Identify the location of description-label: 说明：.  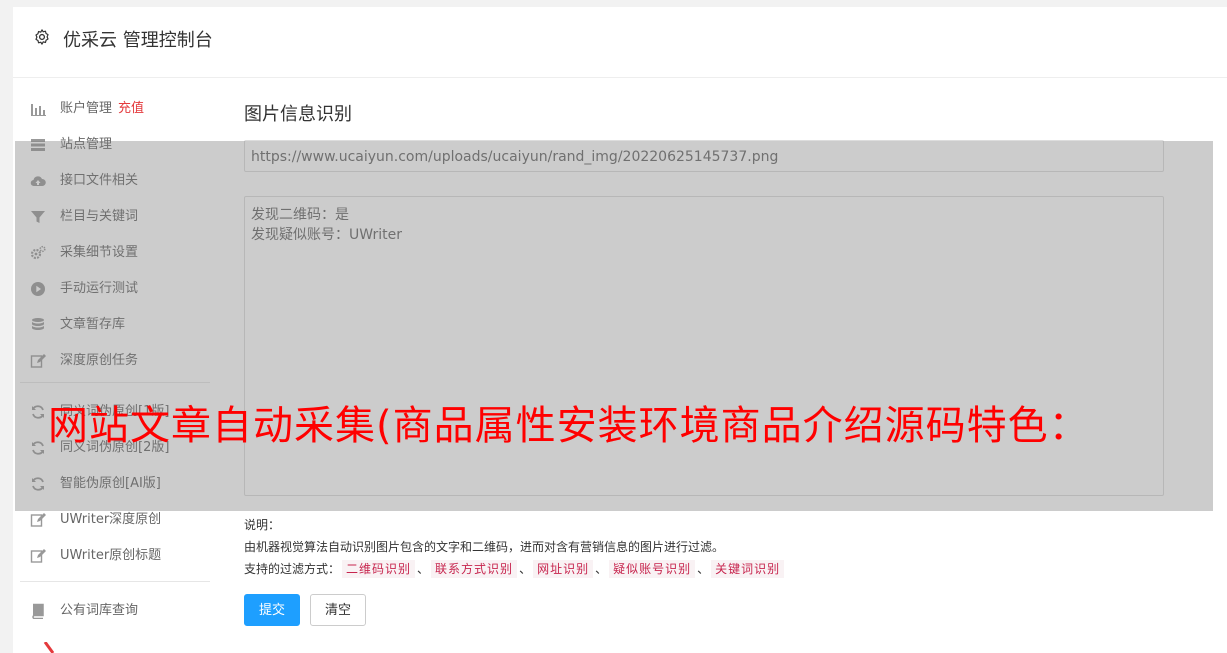
(262, 525).